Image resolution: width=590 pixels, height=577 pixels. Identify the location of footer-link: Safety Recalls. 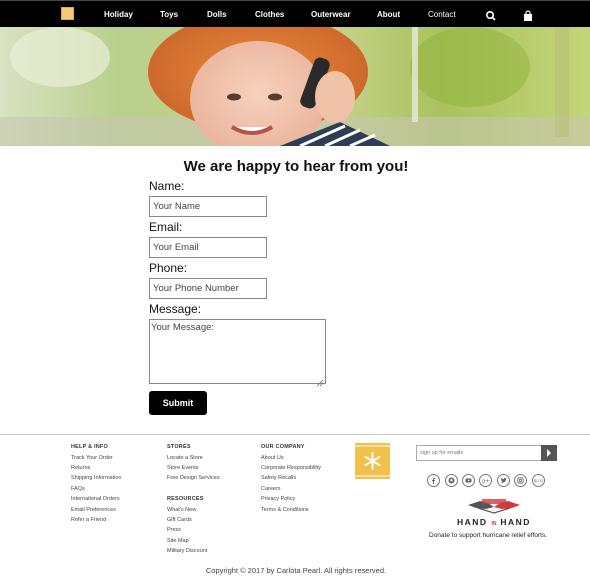
(278, 478).